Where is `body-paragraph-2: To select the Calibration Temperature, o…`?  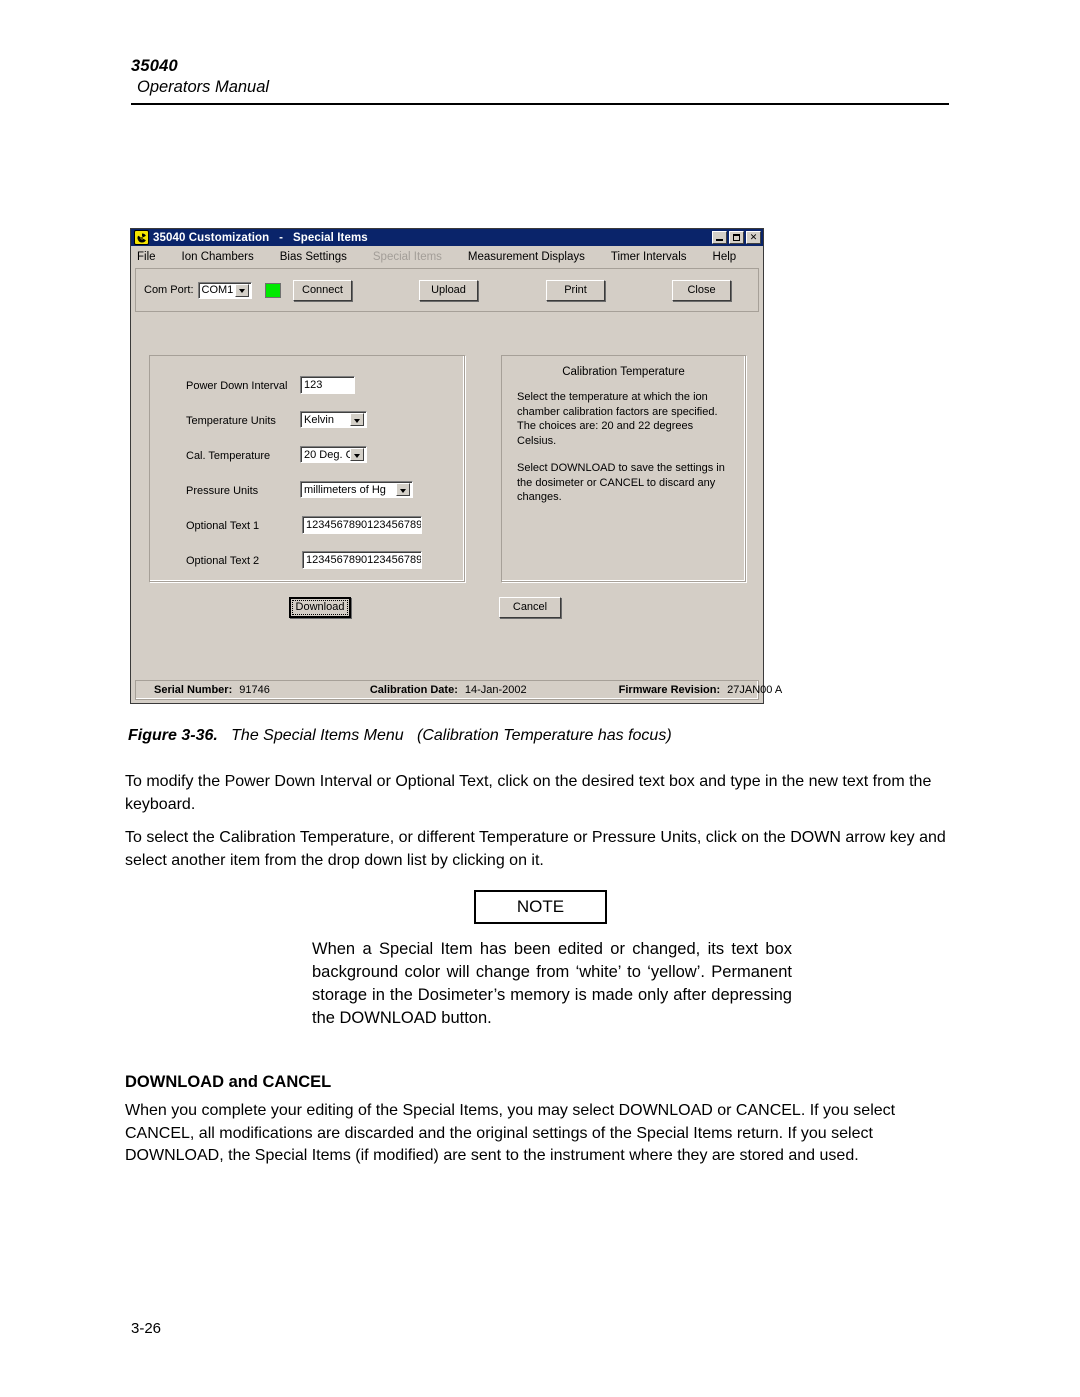
body-paragraph-2: To select the Calibration Temperature, o… is located at coordinates (535, 849).